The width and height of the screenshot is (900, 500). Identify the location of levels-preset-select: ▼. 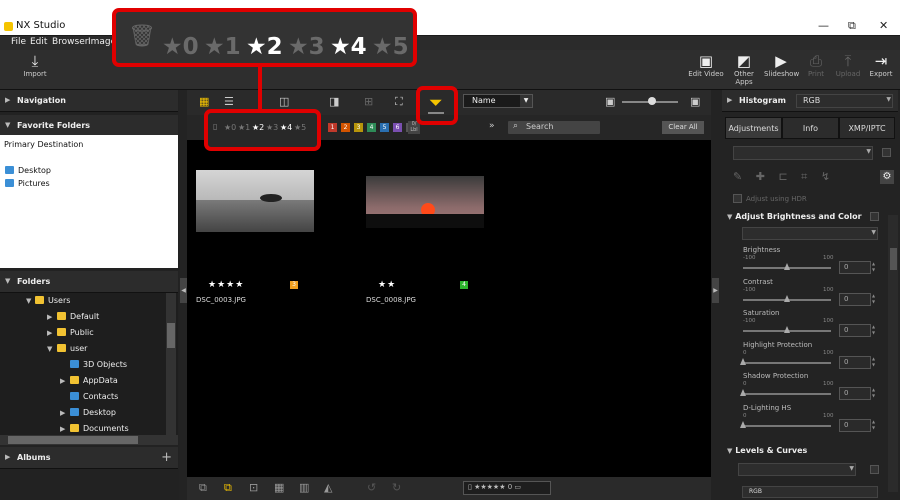
(797, 469).